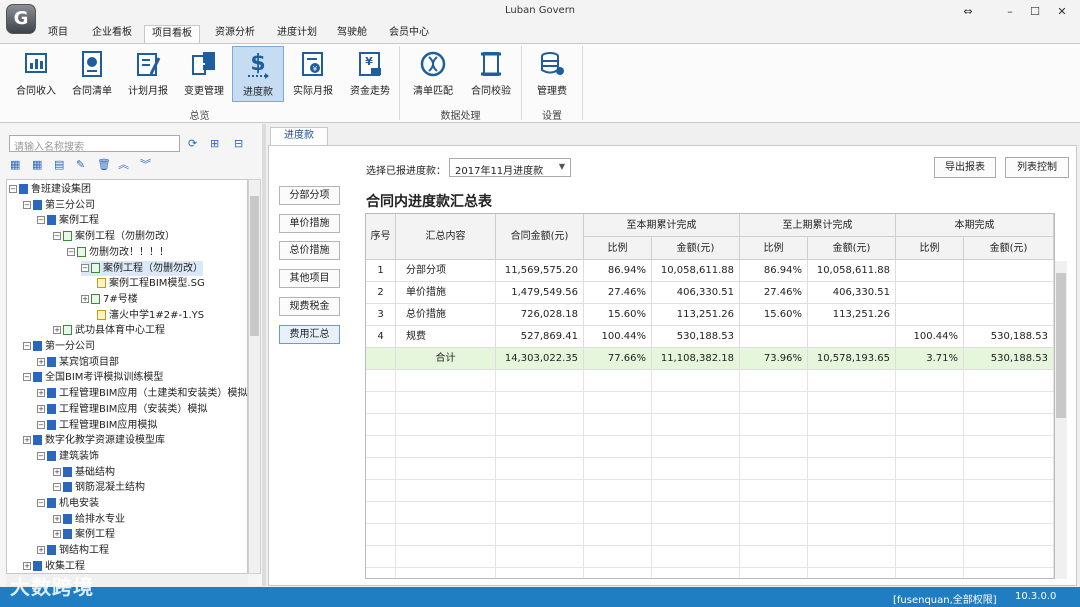 Image resolution: width=1080 pixels, height=607 pixels. Describe the element at coordinates (58, 34) in the screenshot. I see `menu-tab-0: 项目` at that location.